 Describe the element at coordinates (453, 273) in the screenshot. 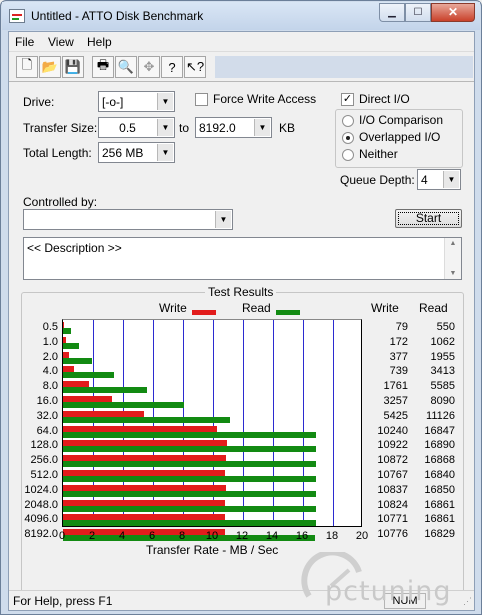

I see `scroll-down-icon: ▼` at that location.